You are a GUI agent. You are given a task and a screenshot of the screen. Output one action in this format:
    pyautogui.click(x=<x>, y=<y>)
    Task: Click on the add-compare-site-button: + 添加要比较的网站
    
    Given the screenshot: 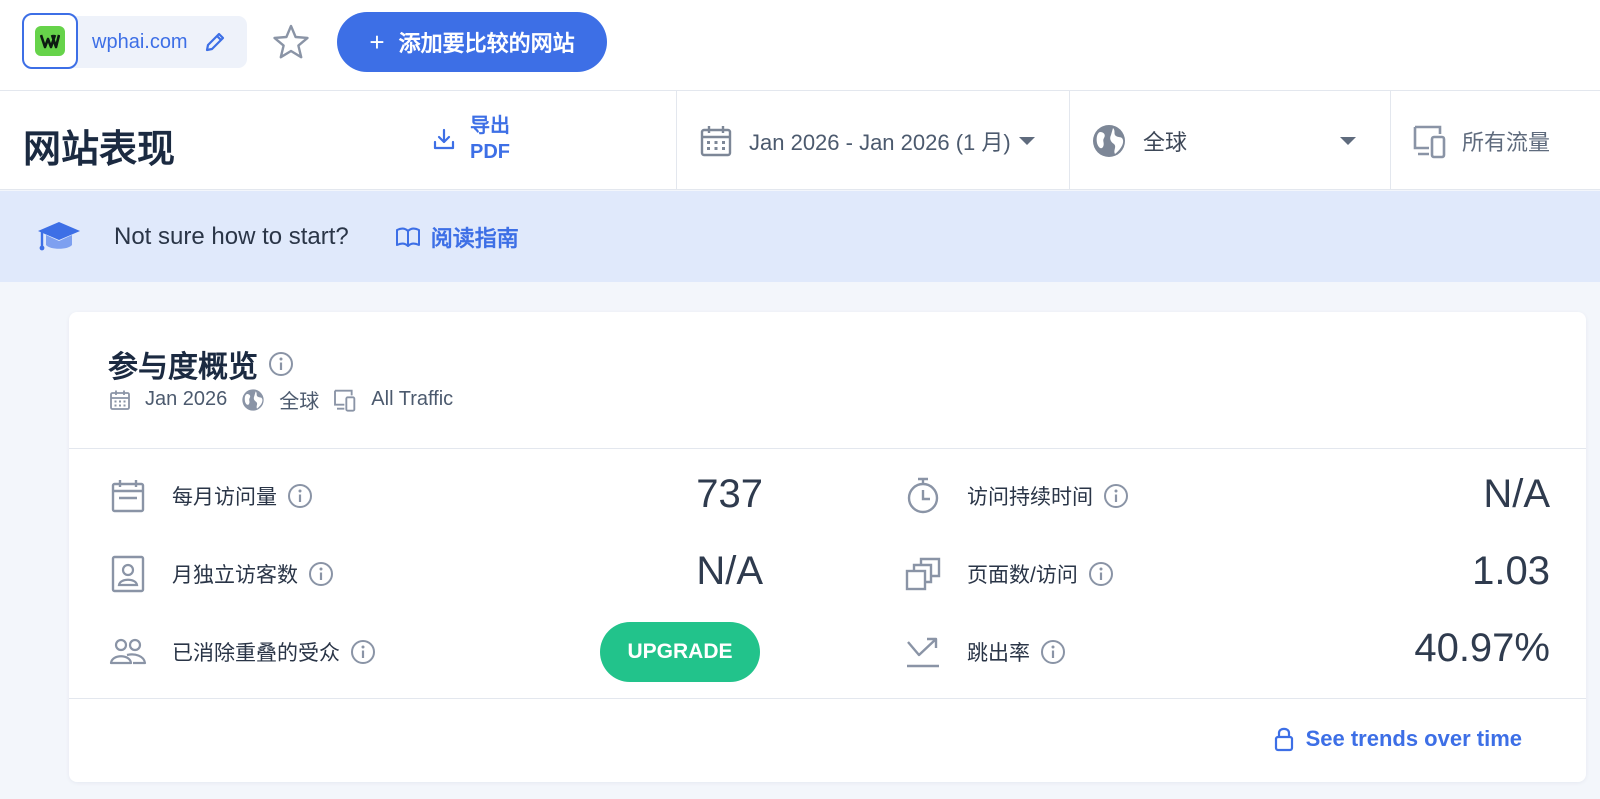 What is the action you would take?
    pyautogui.click(x=472, y=42)
    